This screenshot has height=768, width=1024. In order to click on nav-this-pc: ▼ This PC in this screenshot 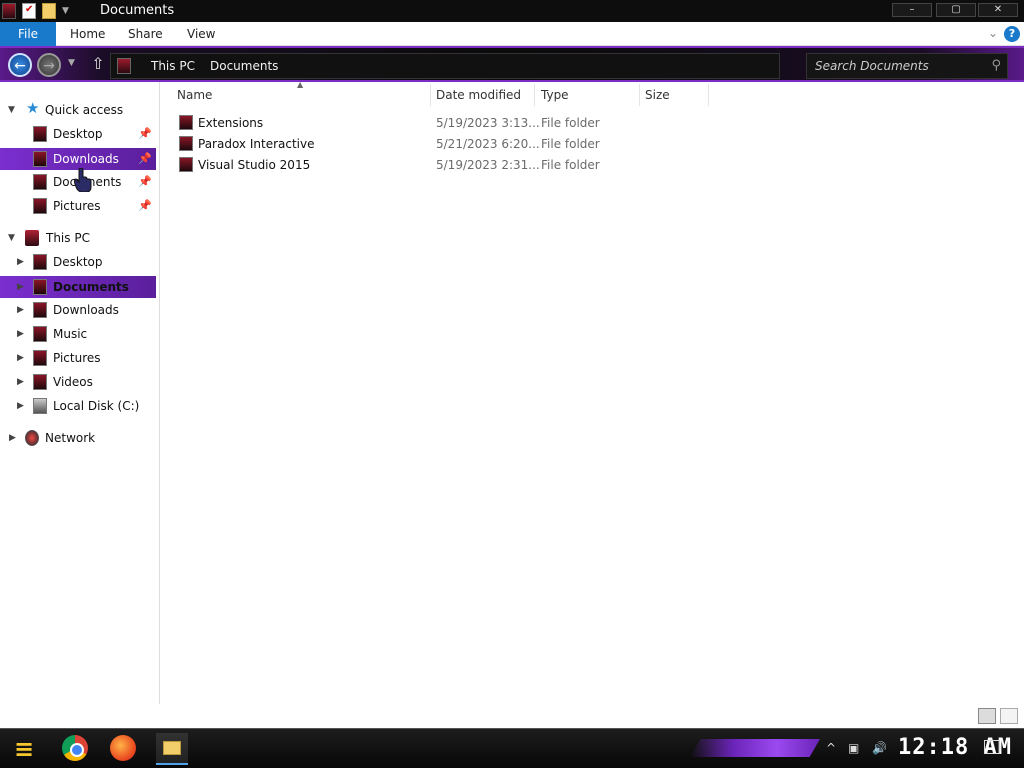, I will do `click(78, 238)`.